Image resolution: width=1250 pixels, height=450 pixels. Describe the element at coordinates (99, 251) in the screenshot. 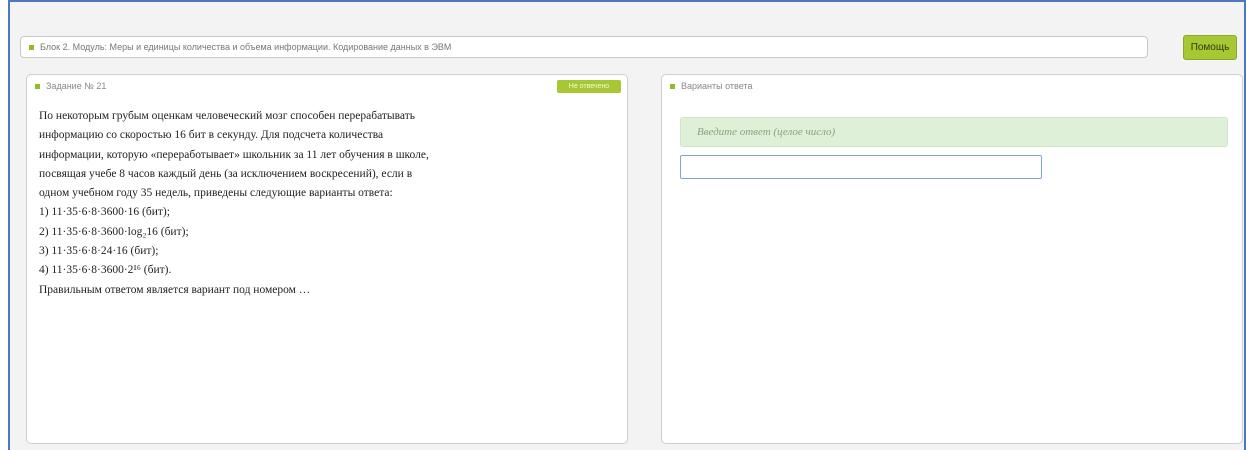

I see `option-3: 3) 11·35·6·8·24·16 (бит);` at that location.